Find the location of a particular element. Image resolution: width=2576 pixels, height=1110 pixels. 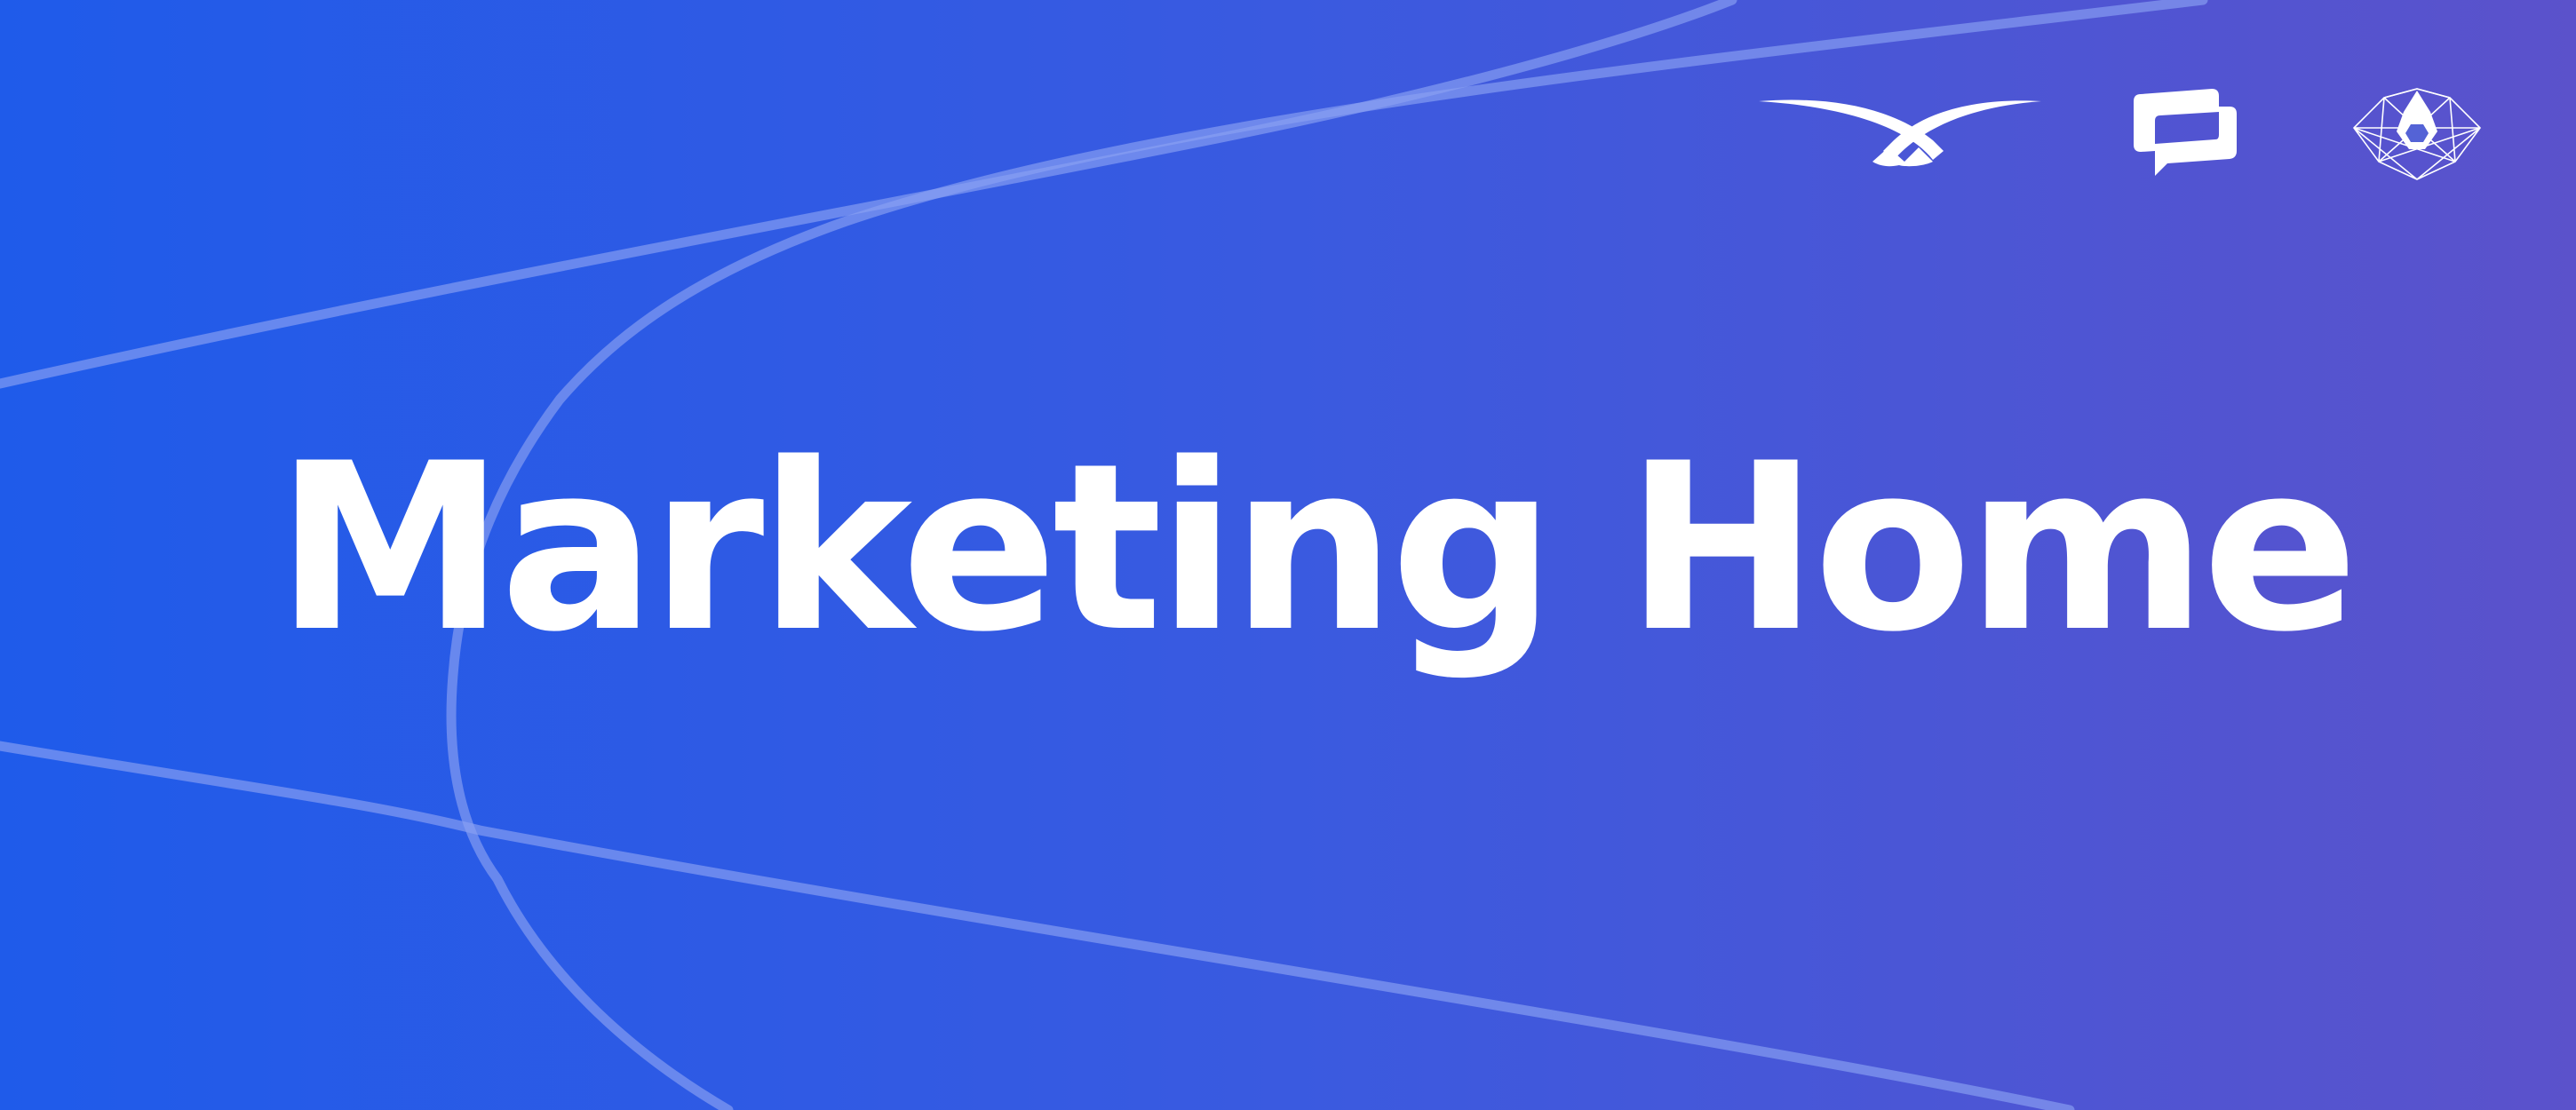

geometric-gem-logo-icon is located at coordinates (2417, 134).